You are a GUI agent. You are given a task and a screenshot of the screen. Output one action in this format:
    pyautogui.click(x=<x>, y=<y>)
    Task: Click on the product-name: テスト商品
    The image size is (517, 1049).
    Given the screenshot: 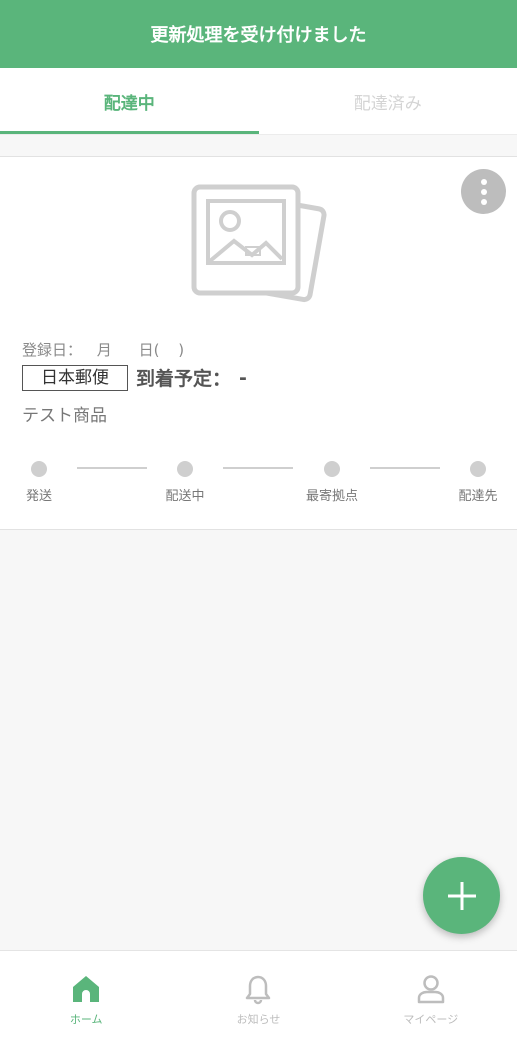 What is the action you would take?
    pyautogui.click(x=64, y=413)
    